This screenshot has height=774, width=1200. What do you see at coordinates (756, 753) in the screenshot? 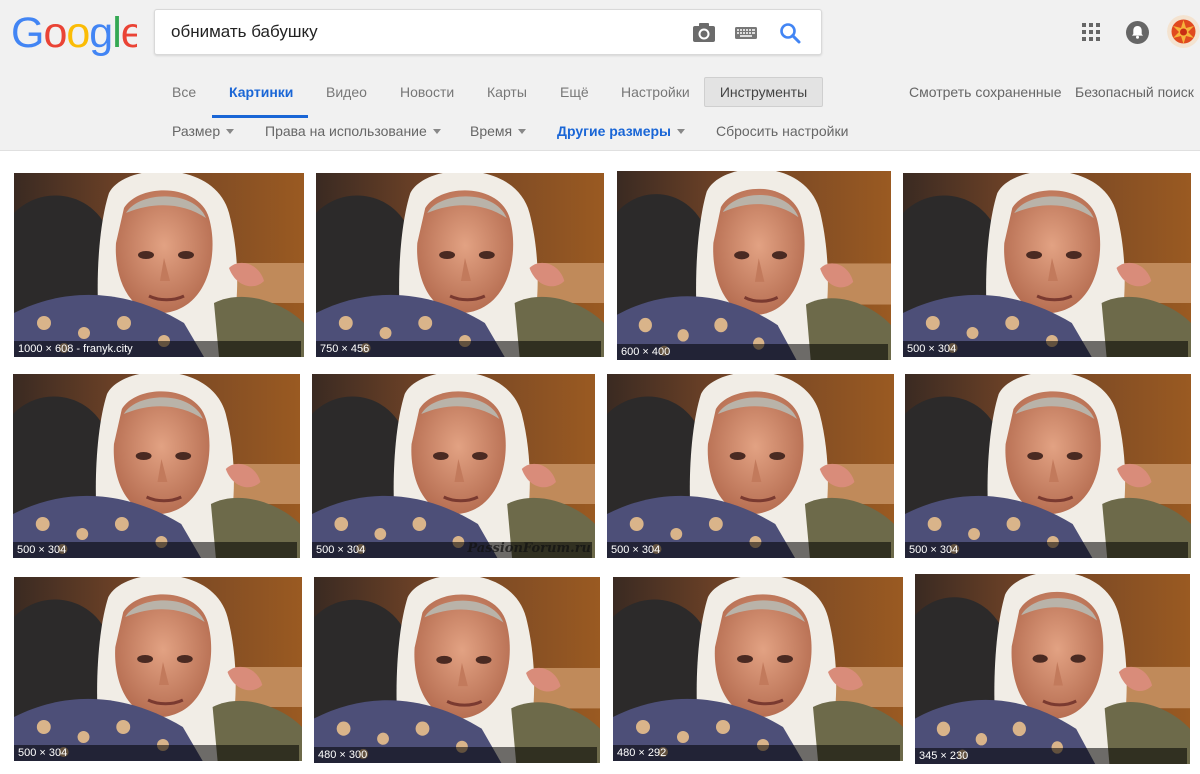
I see `image-dimensions-label: 480 × 292` at bounding box center [756, 753].